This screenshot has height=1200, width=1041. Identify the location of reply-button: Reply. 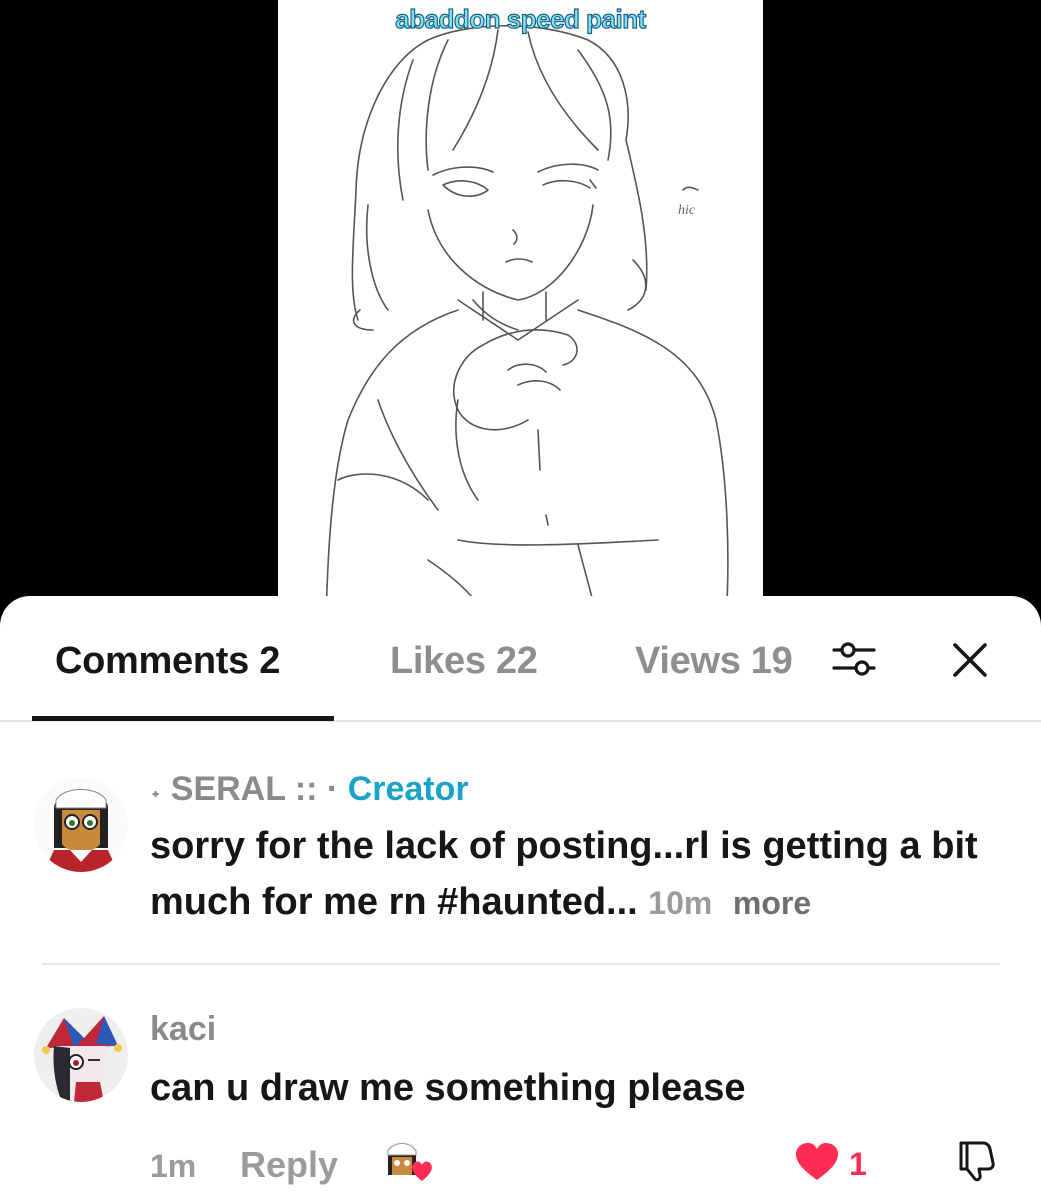
(289, 1165).